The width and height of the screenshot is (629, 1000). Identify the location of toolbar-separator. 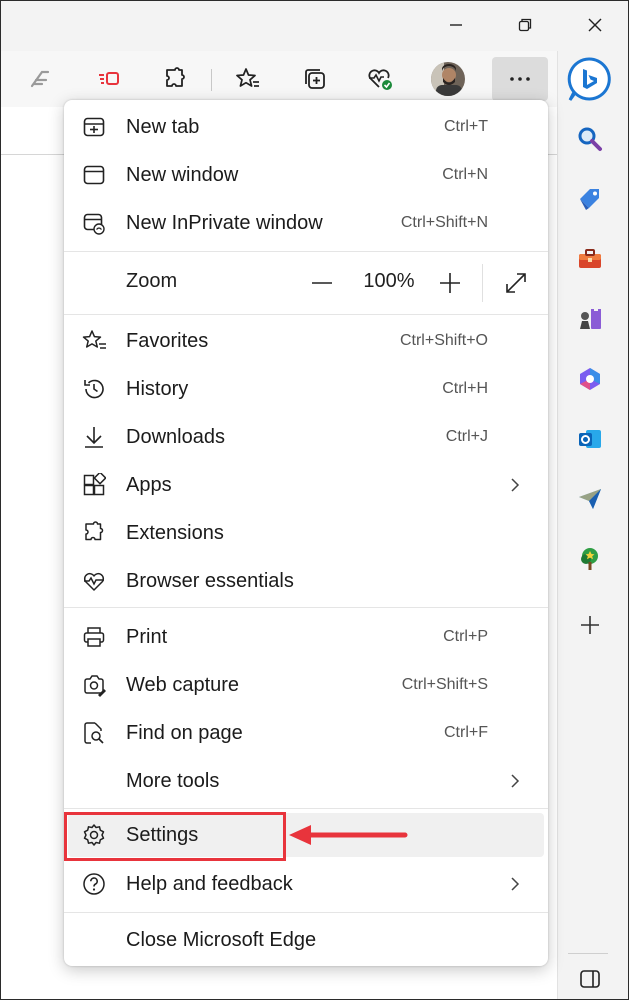
(211, 80).